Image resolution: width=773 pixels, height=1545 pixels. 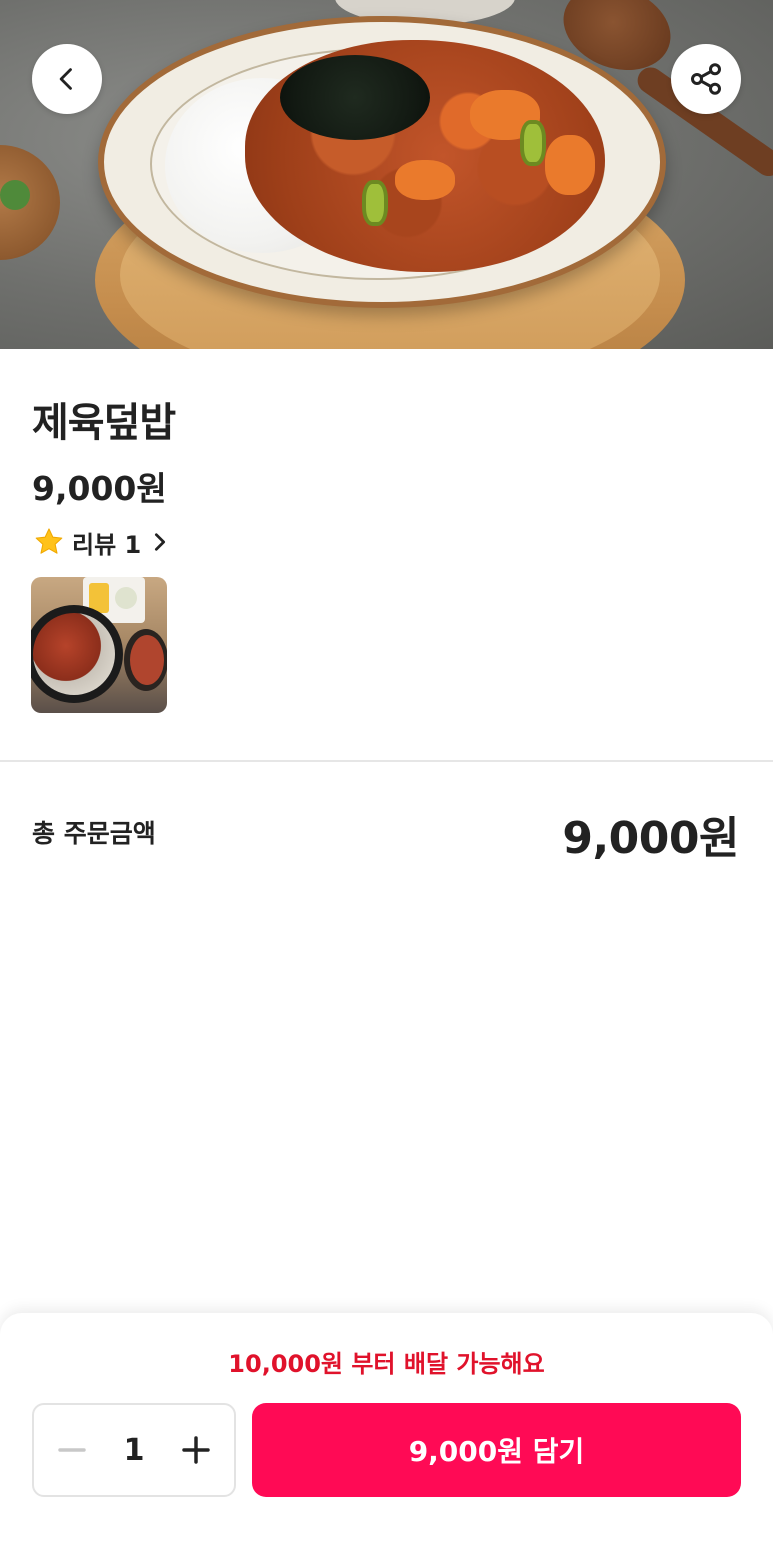 I want to click on min-order-notice: 10,000원 부터 배달 가능해요, so click(x=386, y=1364).